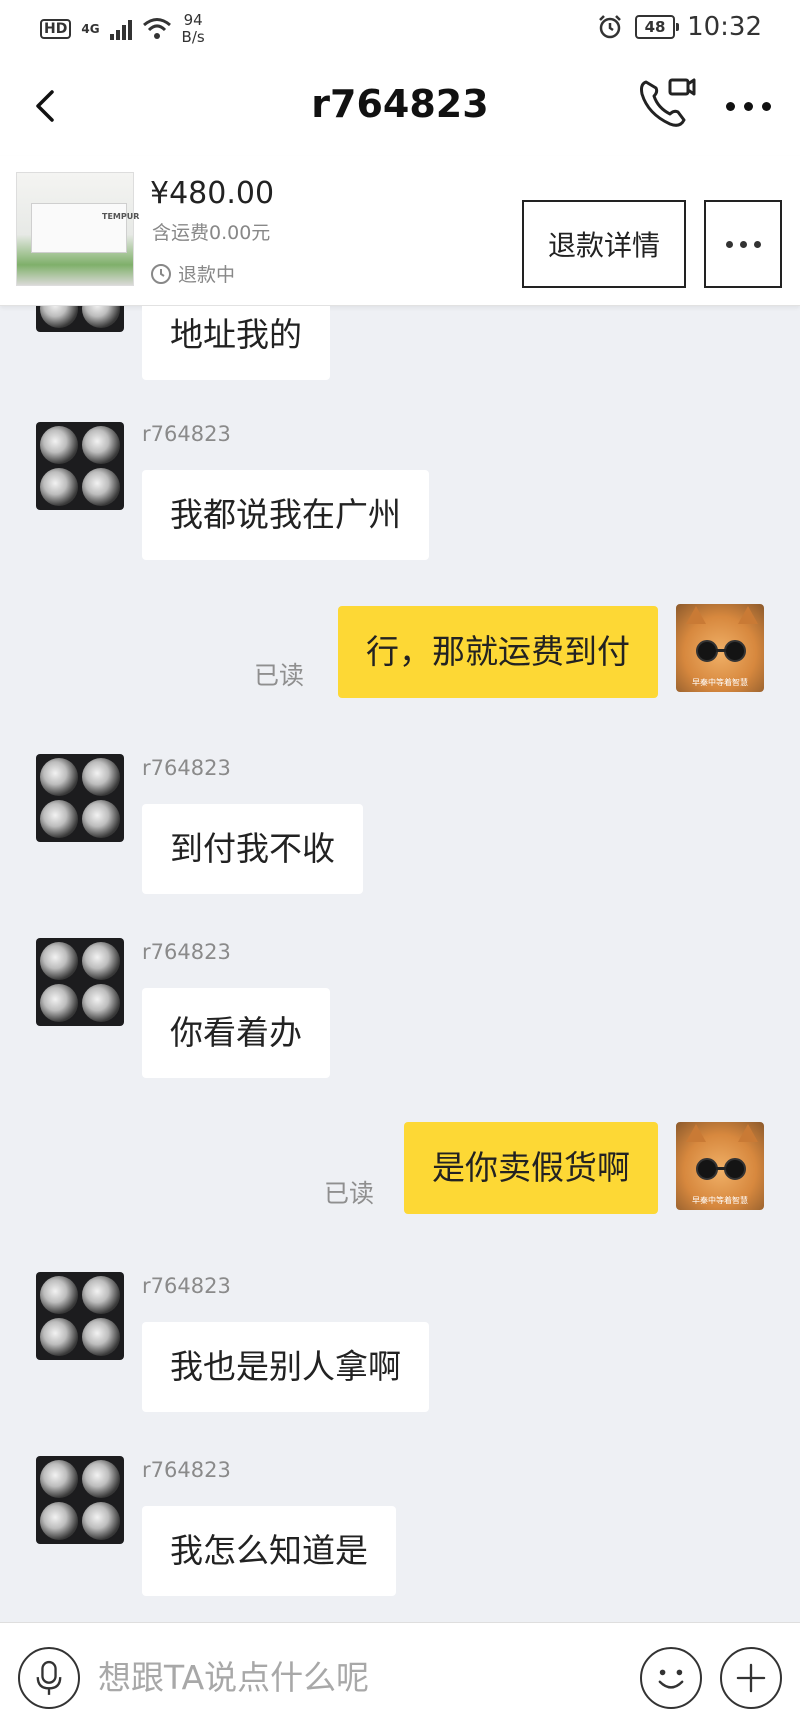 The image size is (800, 1732). What do you see at coordinates (236, 343) in the screenshot?
I see `message-bubble-incoming: 地址我的` at bounding box center [236, 343].